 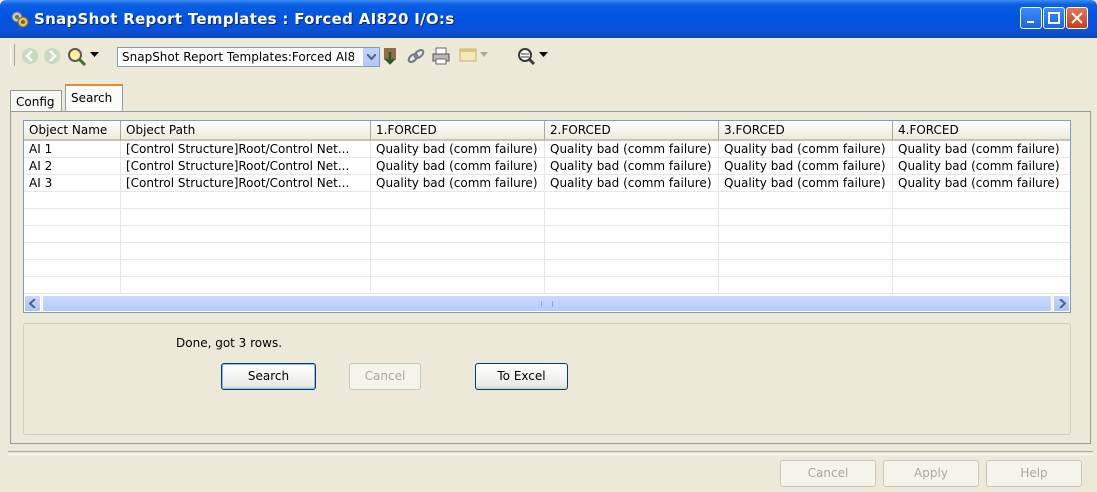 I want to click on search-button: Search, so click(x=268, y=376).